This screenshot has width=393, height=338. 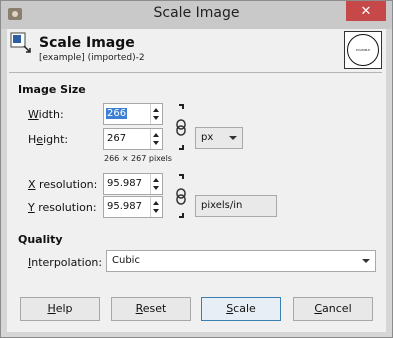 What do you see at coordinates (156, 207) in the screenshot?
I see `y-resolution-stepper` at bounding box center [156, 207].